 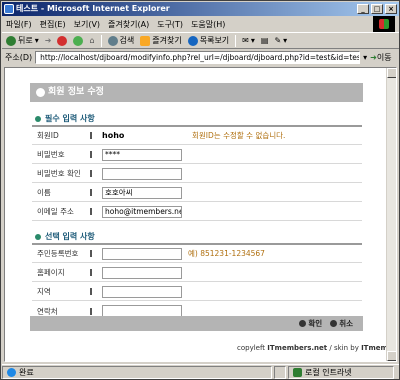 What do you see at coordinates (137, 372) in the screenshot?
I see `status-main: 완료` at bounding box center [137, 372].